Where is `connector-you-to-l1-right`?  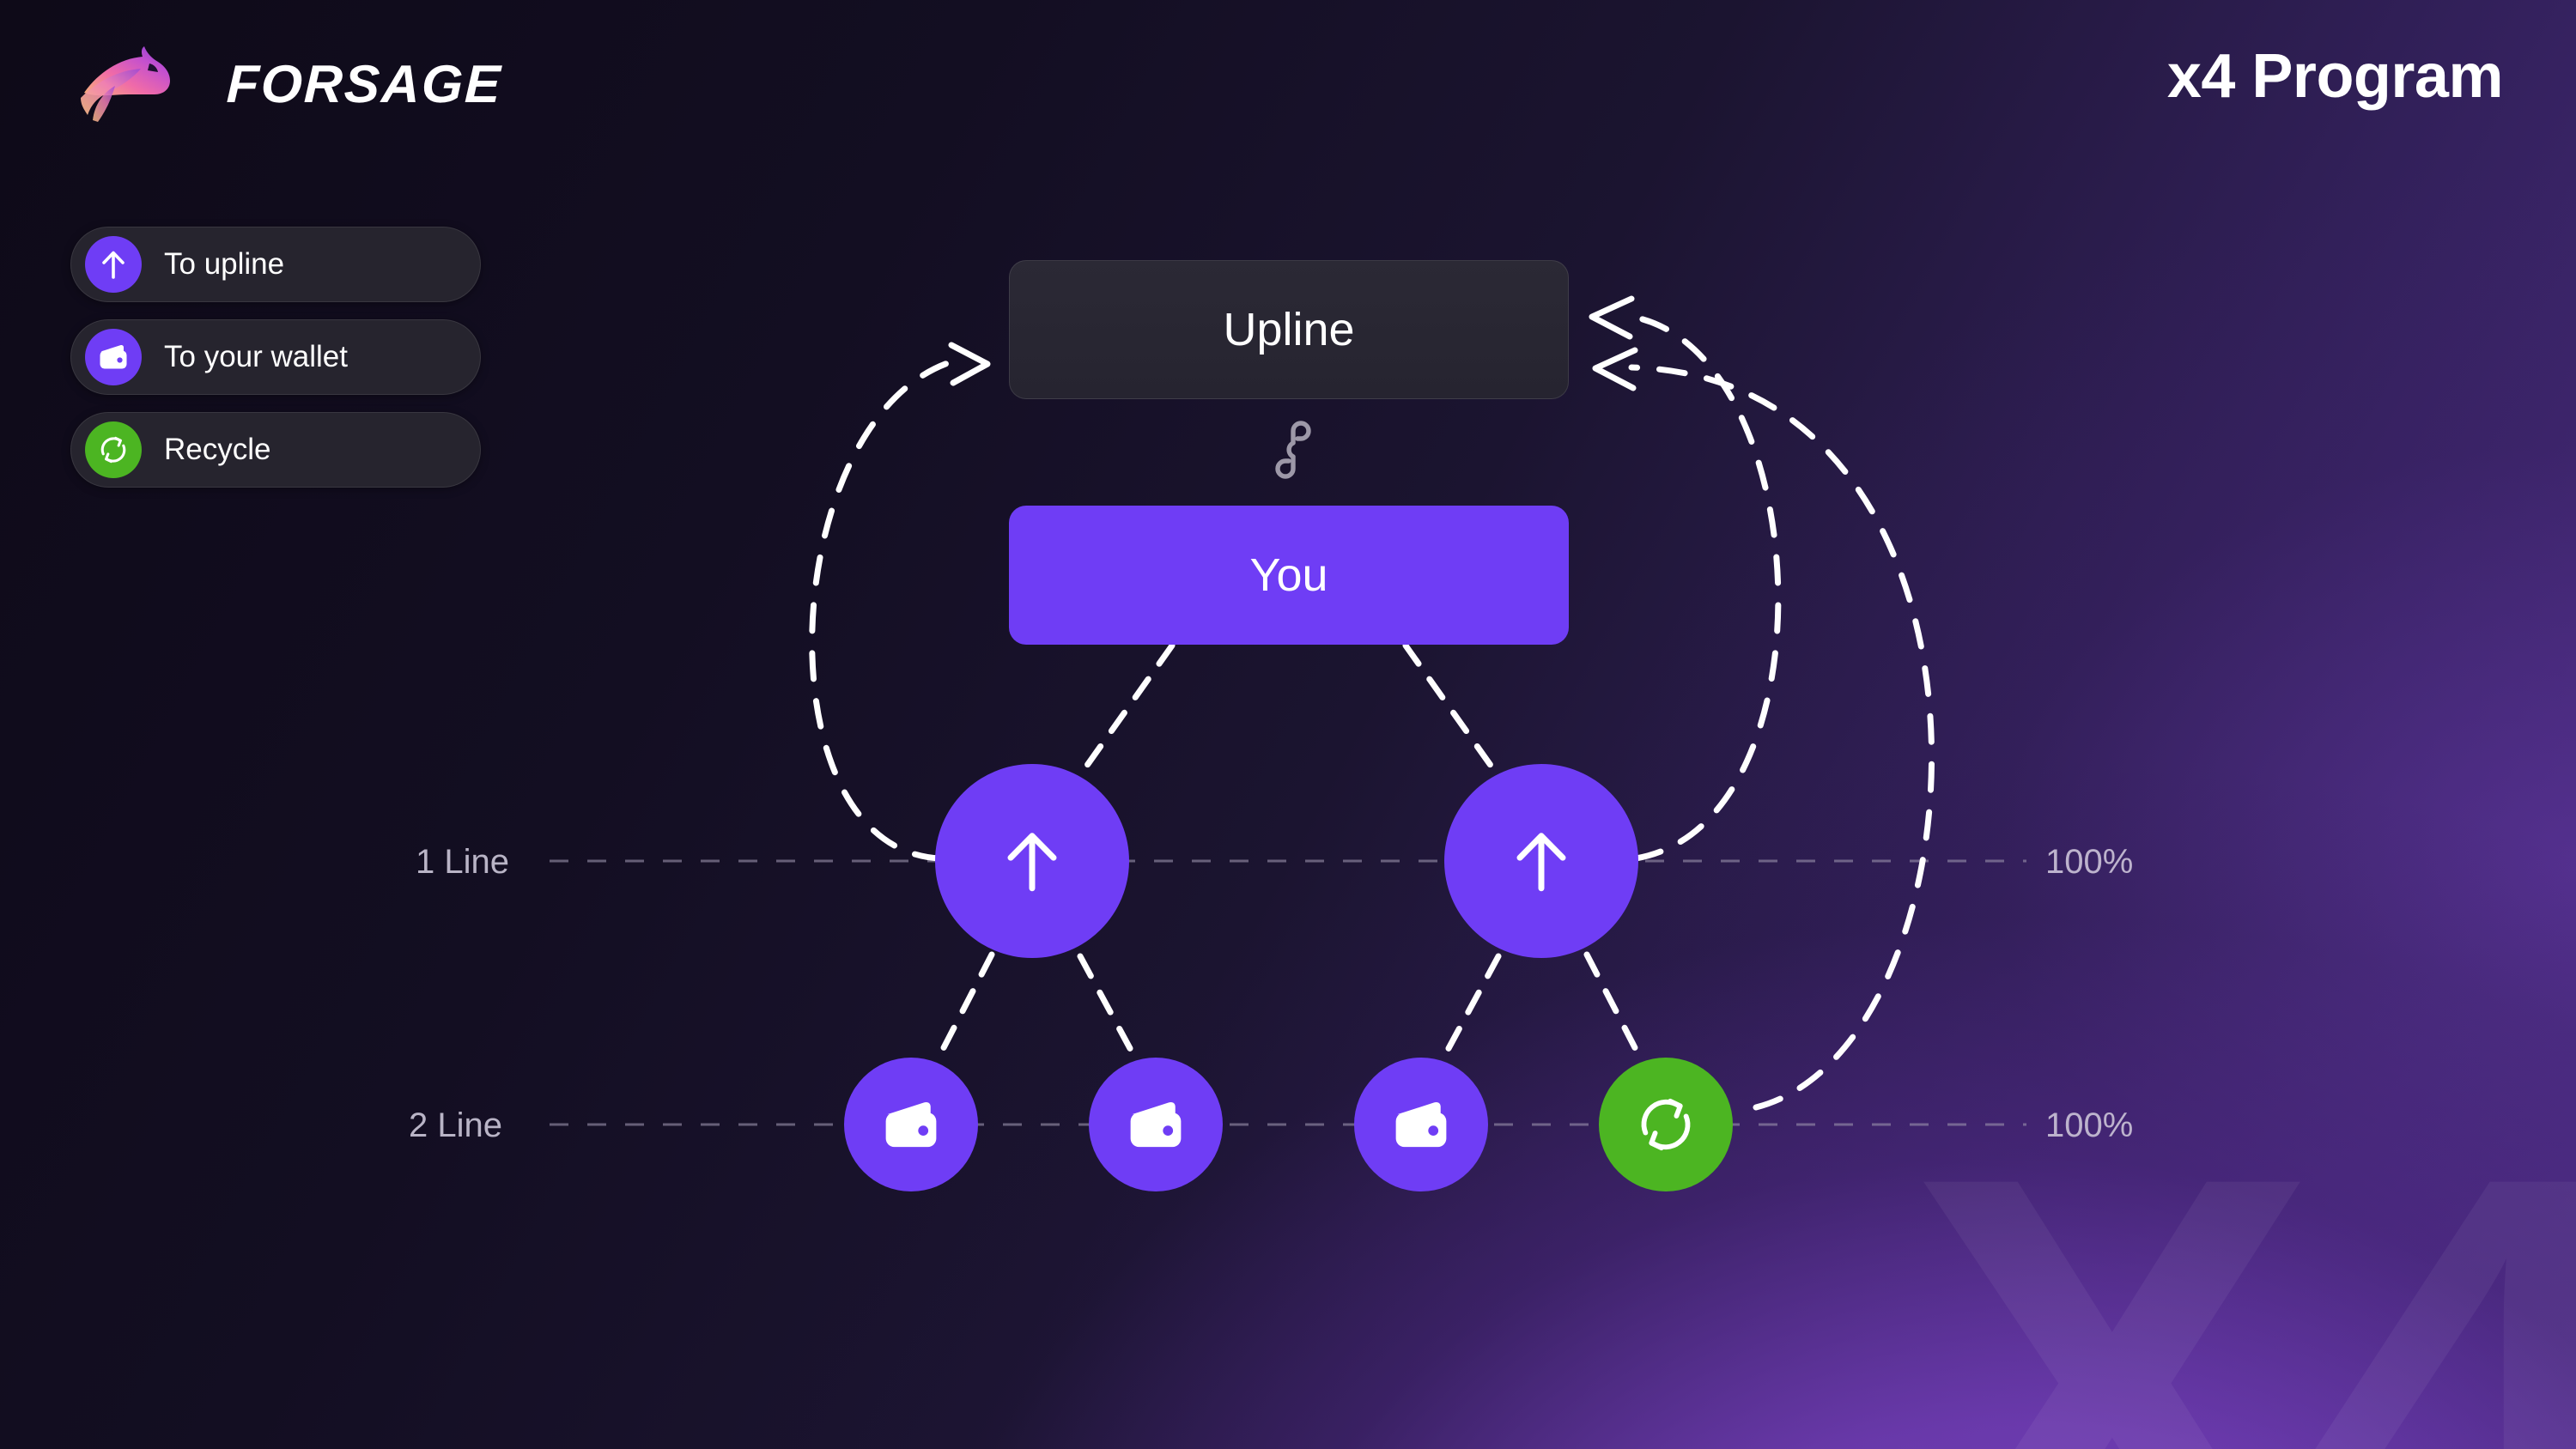
connector-you-to-l1-right is located at coordinates (1451, 709).